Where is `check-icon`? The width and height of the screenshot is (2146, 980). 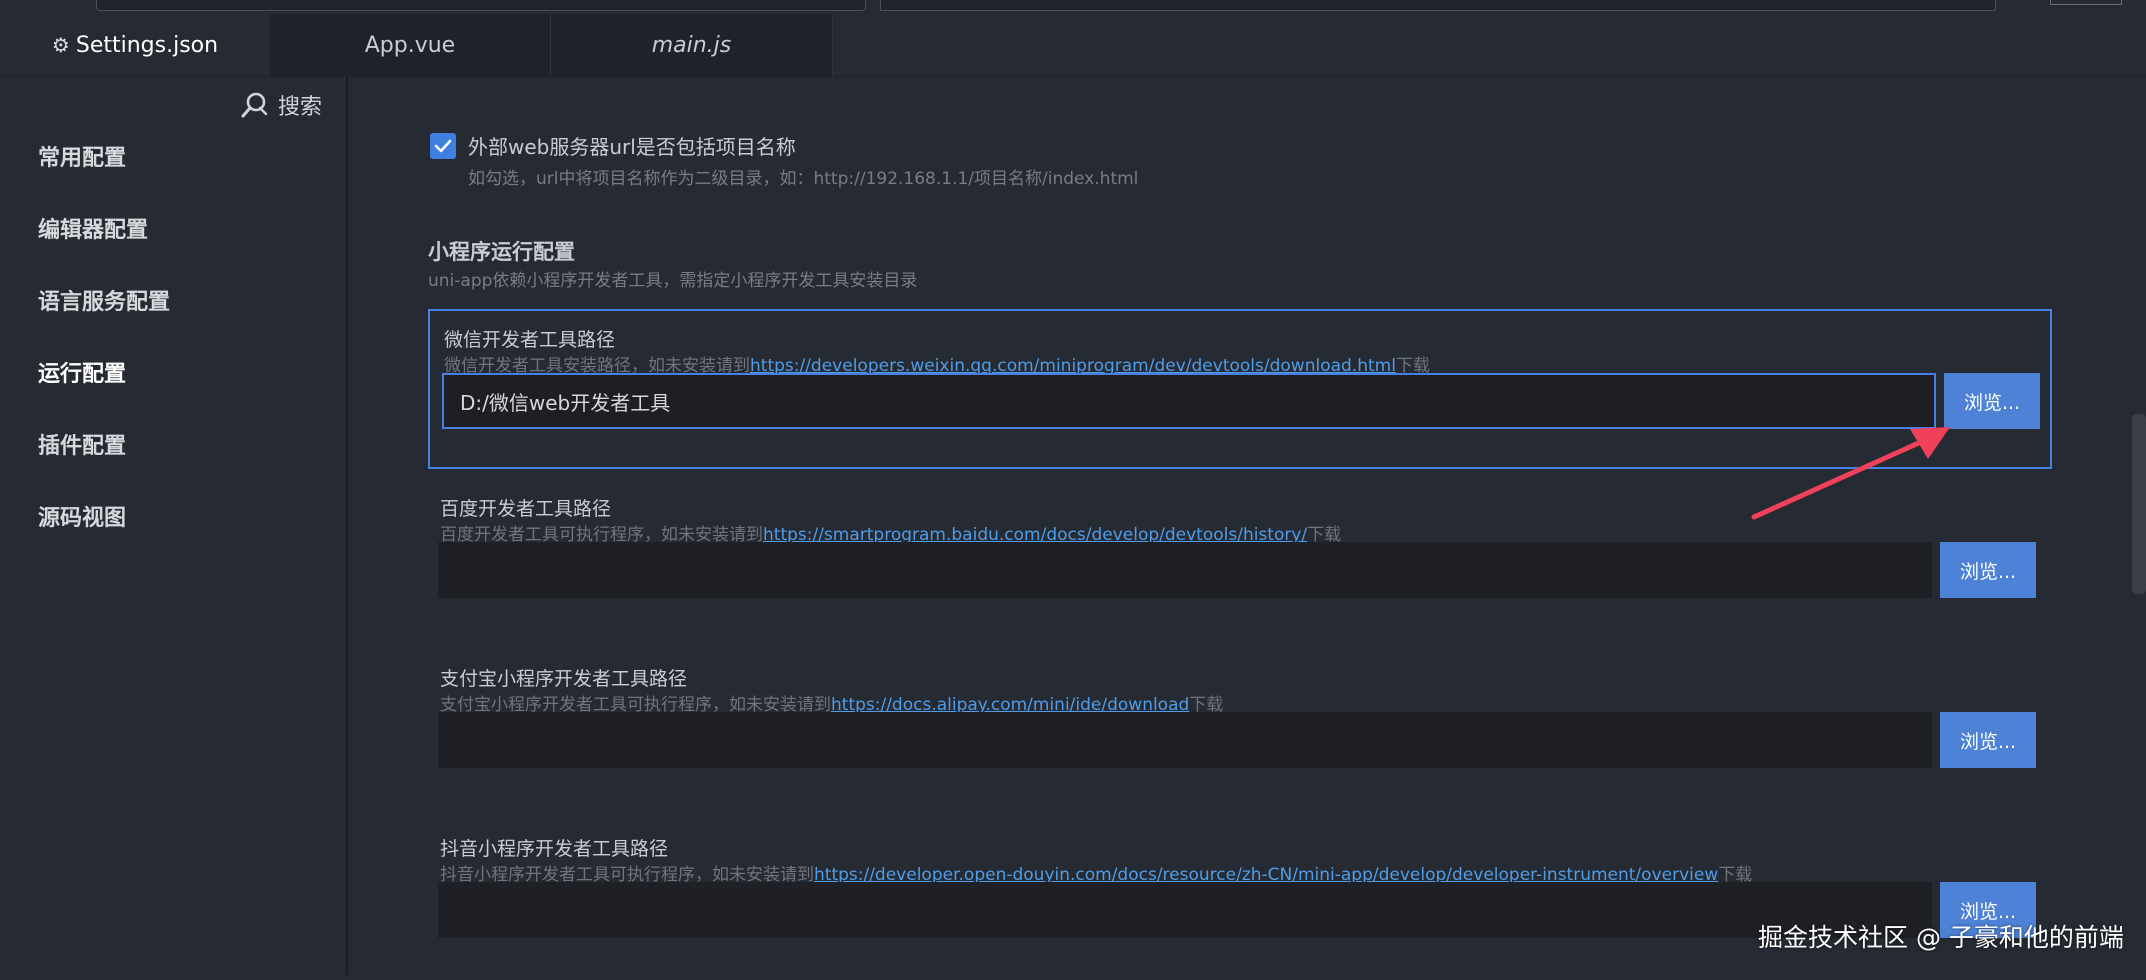
check-icon is located at coordinates (443, 146).